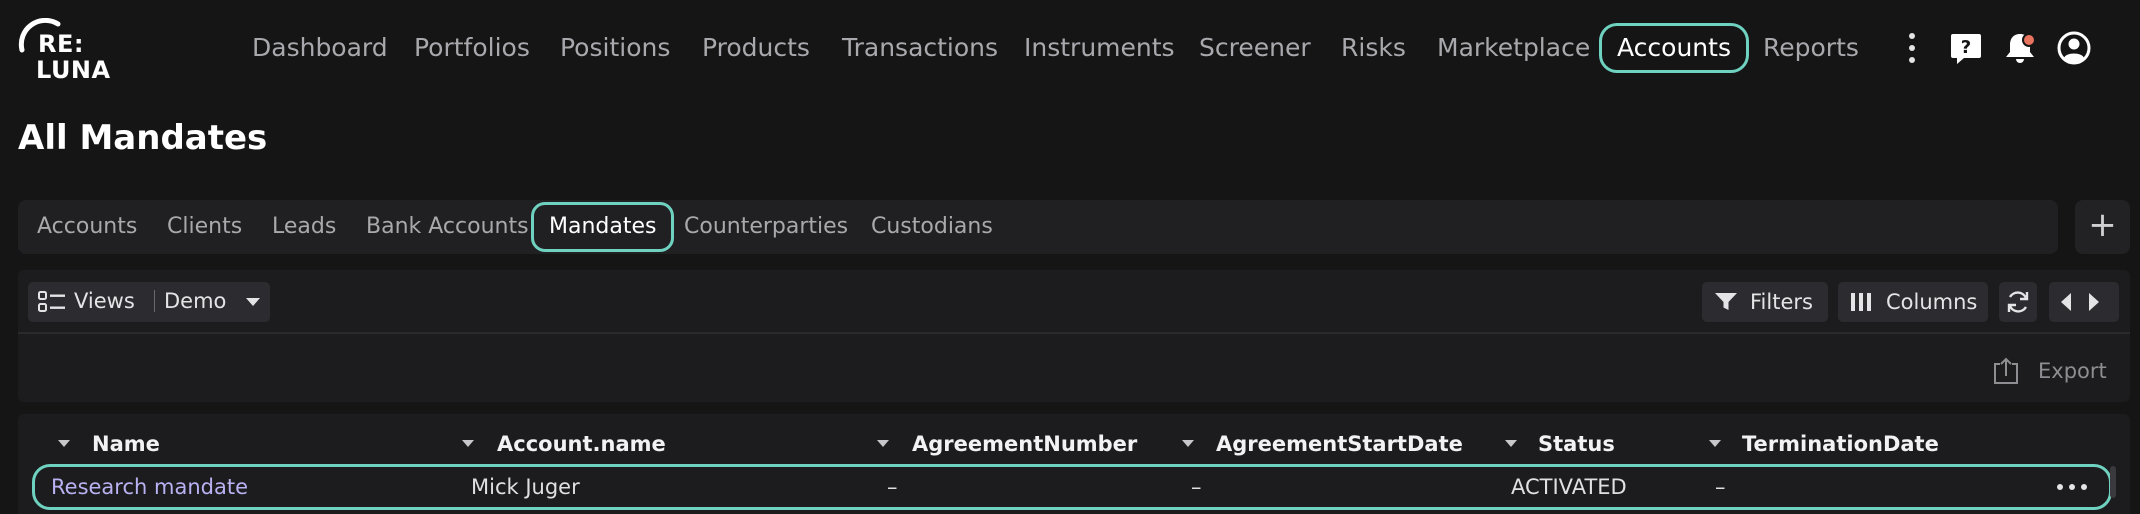 The width and height of the screenshot is (2140, 514). What do you see at coordinates (603, 227) in the screenshot?
I see `tab-mandates: Mandates` at bounding box center [603, 227].